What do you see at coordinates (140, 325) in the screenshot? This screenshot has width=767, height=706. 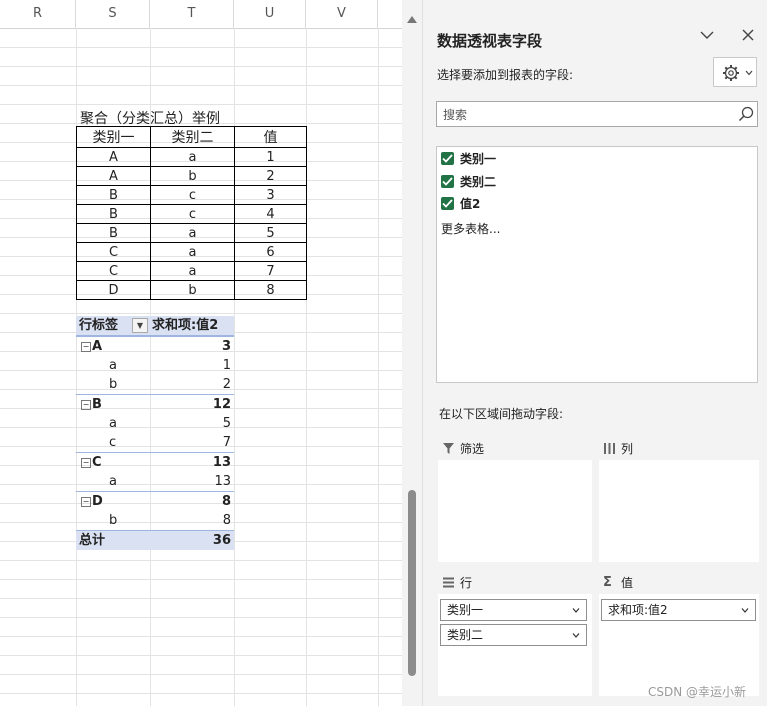 I see `filter-dropdown-icon: ▼` at bounding box center [140, 325].